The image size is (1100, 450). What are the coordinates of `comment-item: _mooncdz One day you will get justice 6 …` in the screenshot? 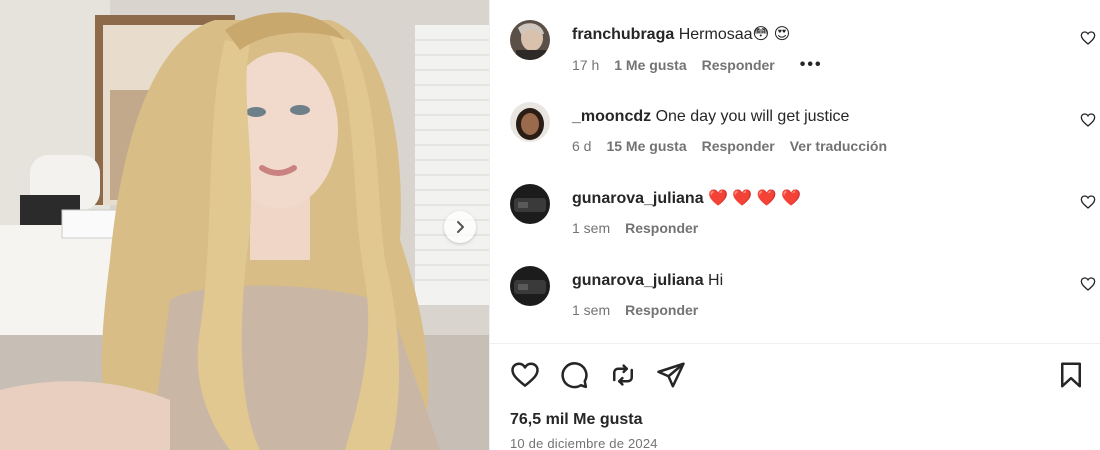 It's located at (803, 137).